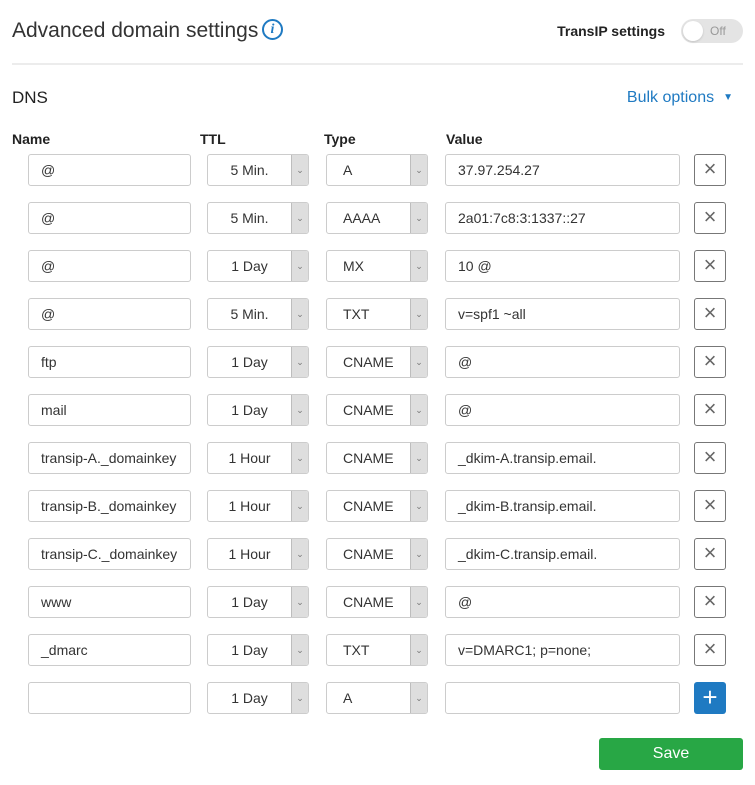  What do you see at coordinates (272, 29) in the screenshot?
I see `info-icon: i` at bounding box center [272, 29].